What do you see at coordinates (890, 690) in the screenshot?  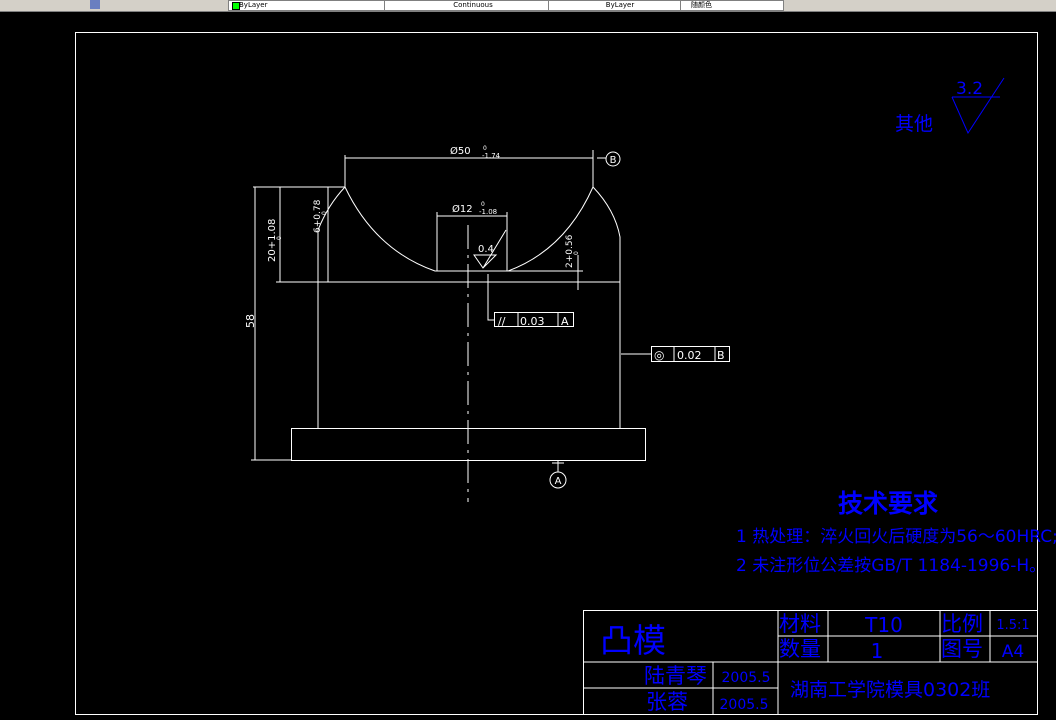 I see `school-class: 湖南工学院模具0302班` at bounding box center [890, 690].